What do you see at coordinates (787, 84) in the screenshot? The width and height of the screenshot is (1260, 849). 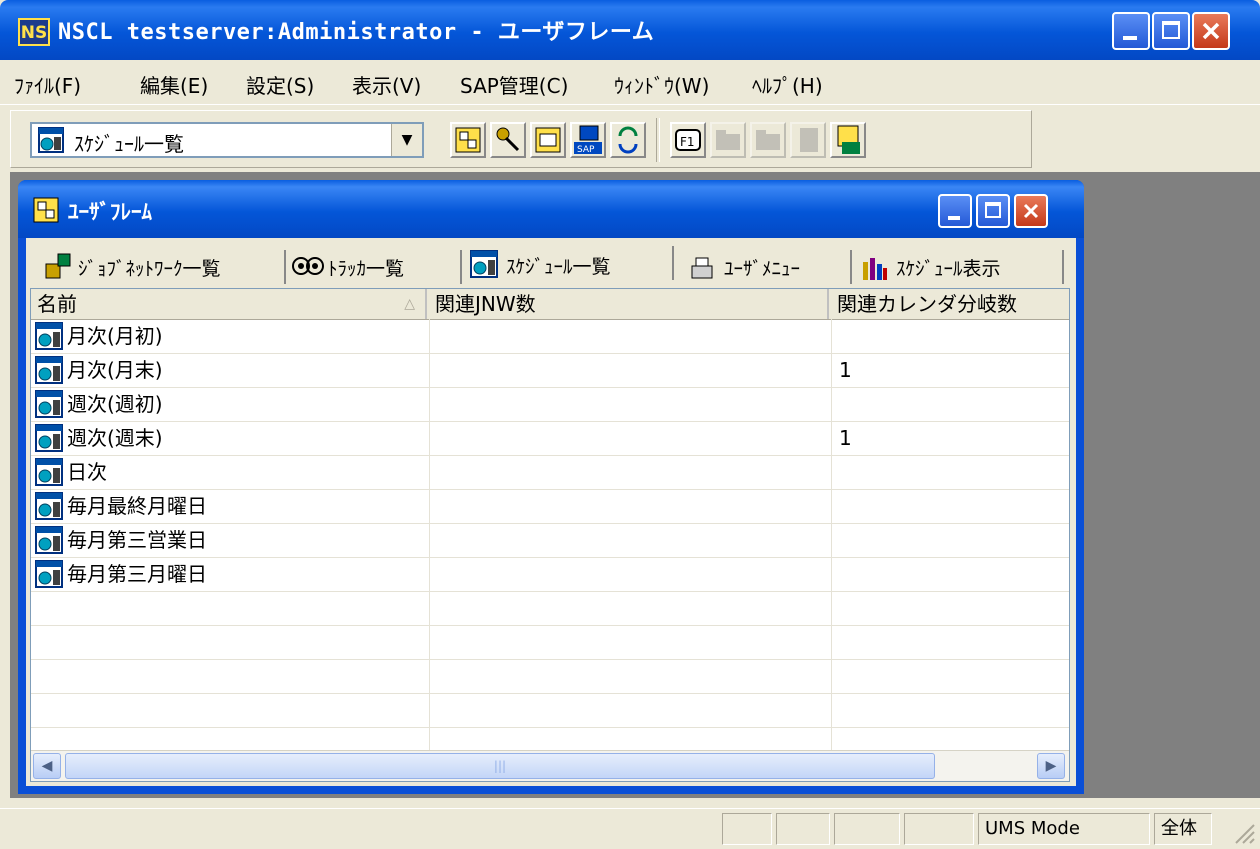 I see `menu-help: ﾍﾙﾌﾟ(H)` at bounding box center [787, 84].